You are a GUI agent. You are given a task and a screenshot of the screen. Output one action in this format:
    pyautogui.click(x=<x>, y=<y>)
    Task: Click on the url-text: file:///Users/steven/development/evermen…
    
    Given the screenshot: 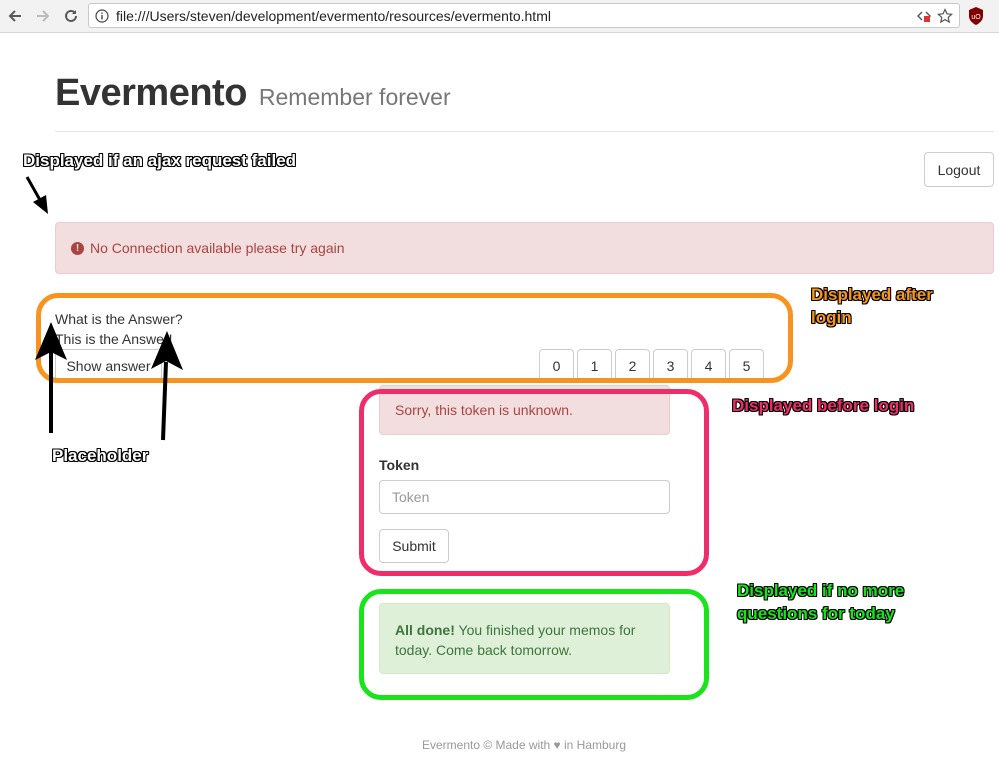 What is the action you would take?
    pyautogui.click(x=333, y=16)
    